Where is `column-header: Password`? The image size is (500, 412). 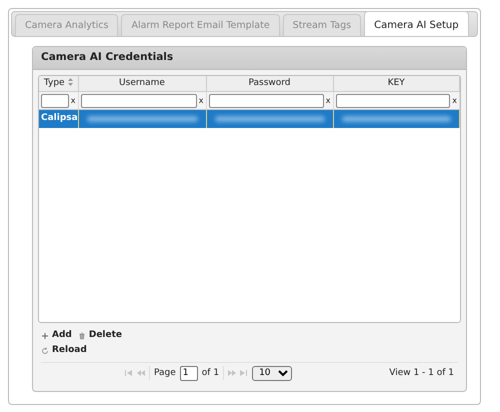
column-header: Password is located at coordinates (269, 84).